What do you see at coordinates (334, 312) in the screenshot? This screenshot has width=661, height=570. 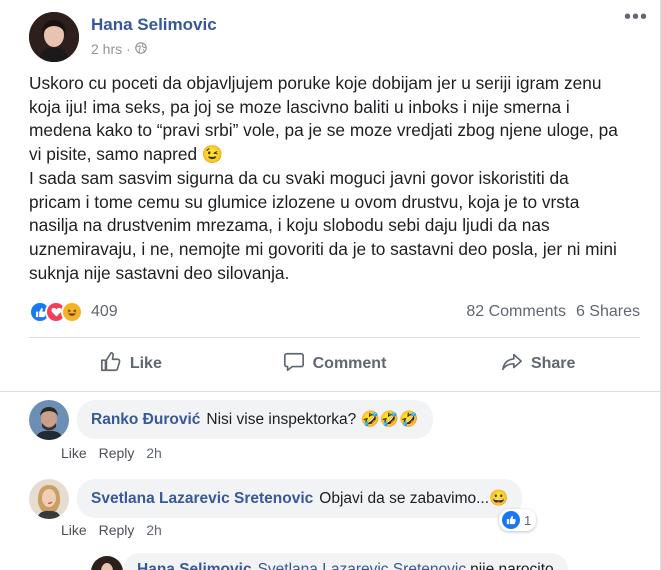 I see `post-stats: 409 82 Comments 6 Shares` at bounding box center [334, 312].